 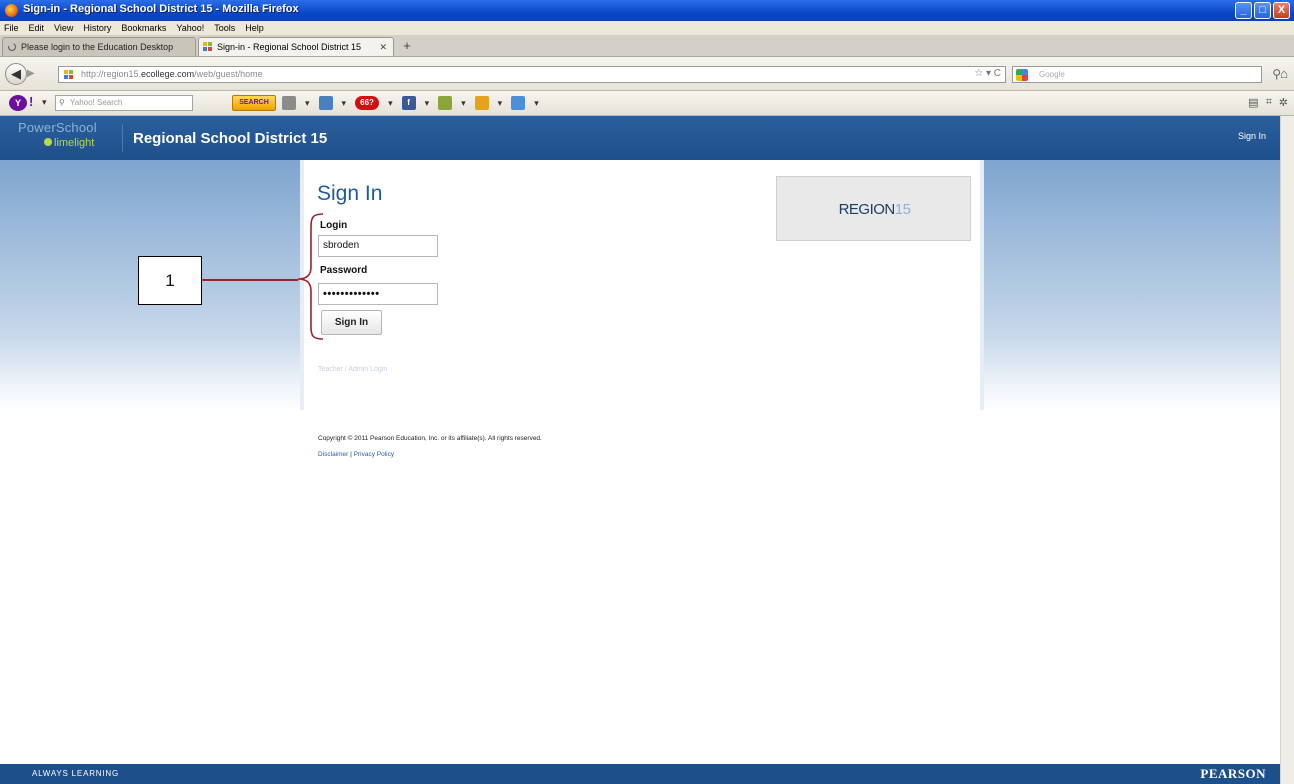 I want to click on footer-links: Disclaimer | Privacy Policy, so click(x=356, y=454).